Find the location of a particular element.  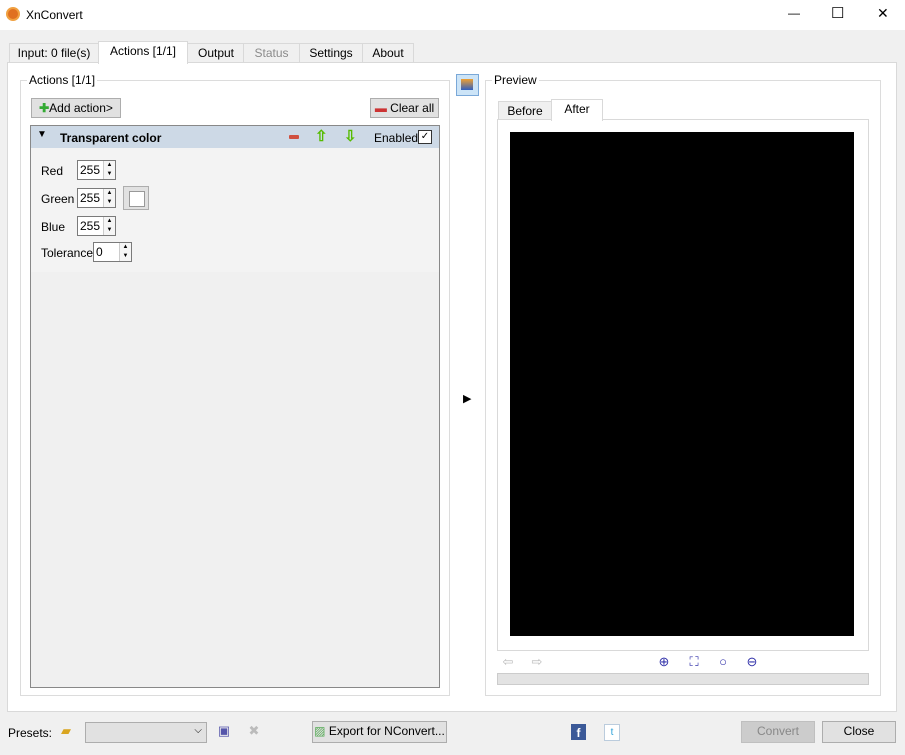

tab-after: After is located at coordinates (577, 110).